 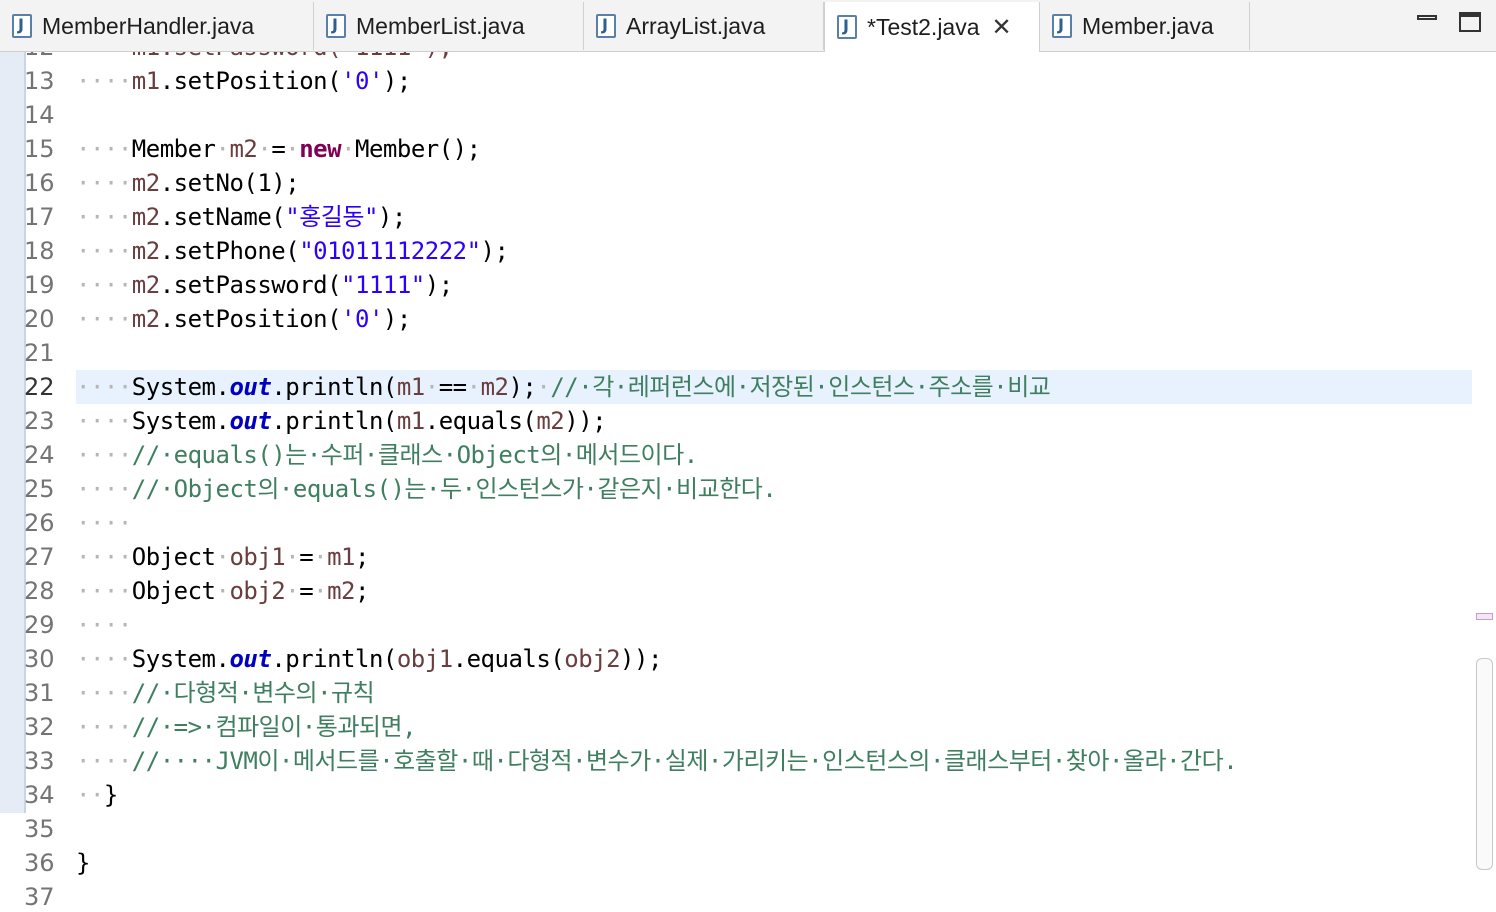 What do you see at coordinates (748, 557) in the screenshot?
I see `code-line-27: 27 ····Object·obj1·=·m1;` at bounding box center [748, 557].